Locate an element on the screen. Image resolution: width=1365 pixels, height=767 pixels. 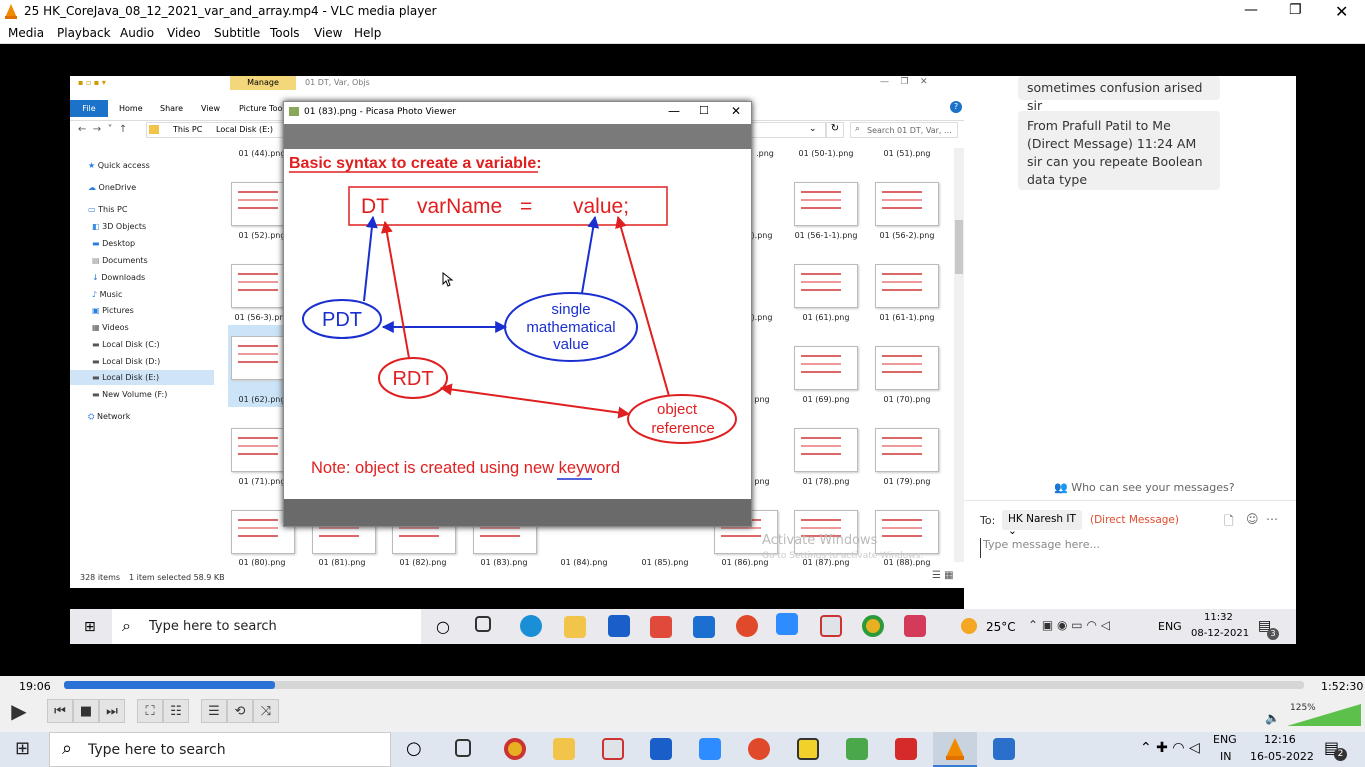
tray-icons: ⌃ ▣ ◉ ▭ ◠ ◁ is located at coordinates (1069, 625).